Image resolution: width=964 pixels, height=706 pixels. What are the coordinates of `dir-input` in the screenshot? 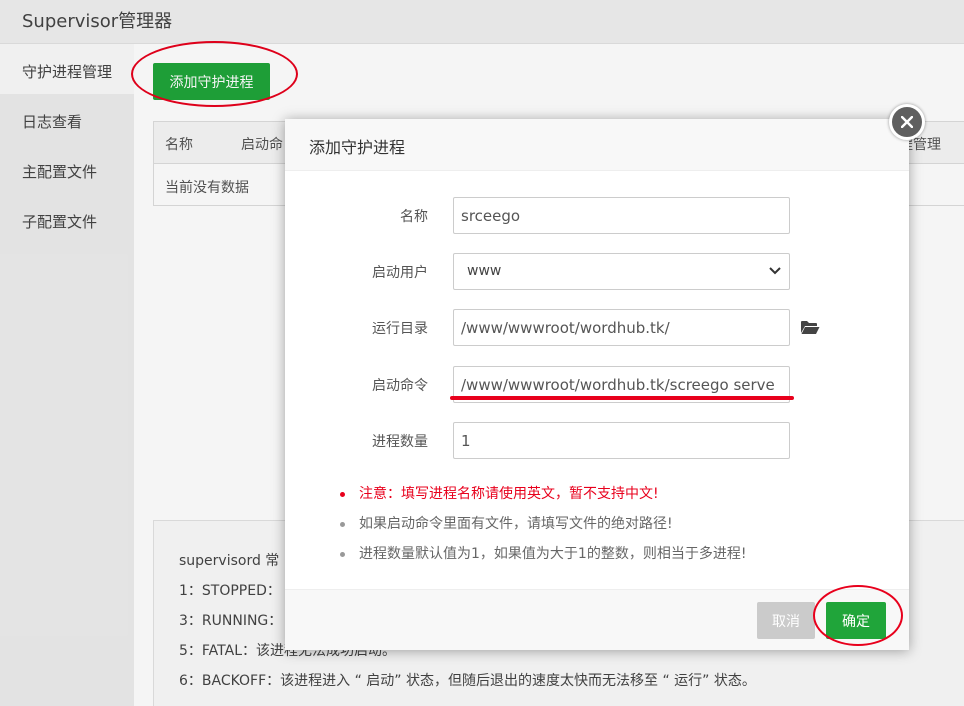 It's located at (621, 327).